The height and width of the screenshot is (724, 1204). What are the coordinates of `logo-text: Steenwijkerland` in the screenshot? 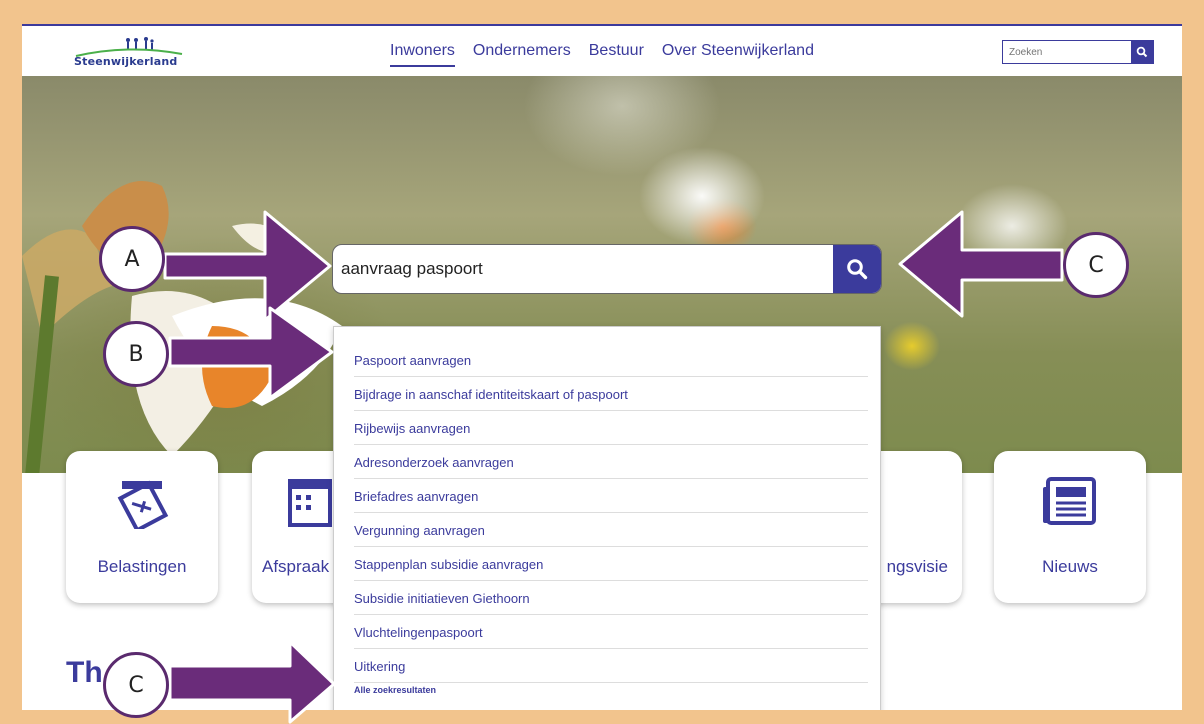 It's located at (126, 61).